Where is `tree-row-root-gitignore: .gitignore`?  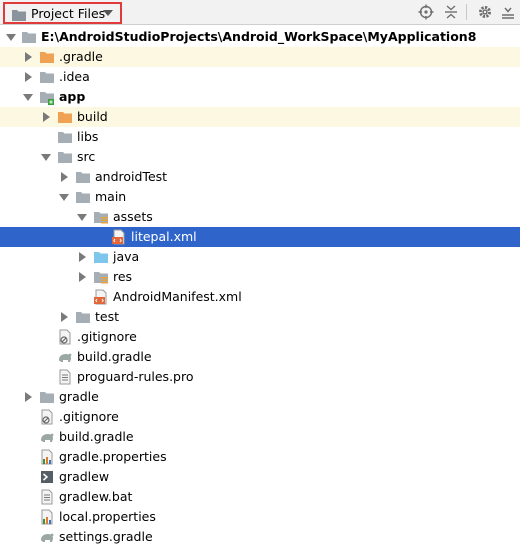 tree-row-root-gitignore: .gitignore is located at coordinates (260, 417).